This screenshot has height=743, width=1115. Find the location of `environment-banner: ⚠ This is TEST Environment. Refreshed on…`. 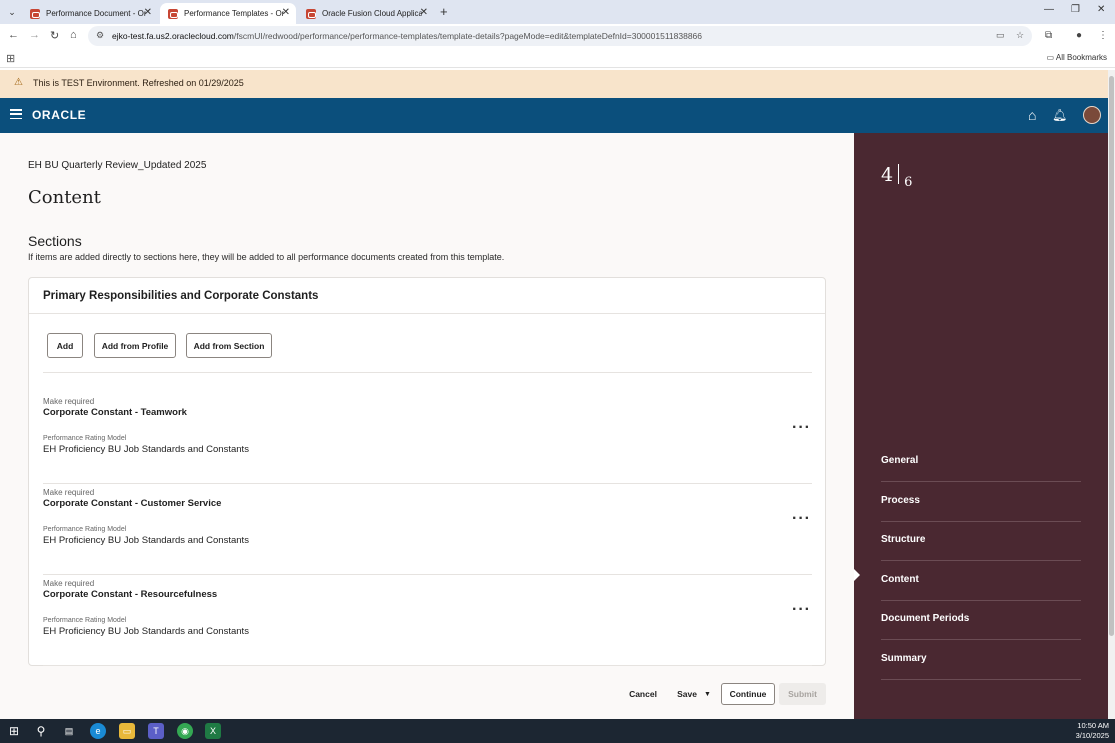

environment-banner: ⚠ This is TEST Environment. Refreshed on… is located at coordinates (554, 84).